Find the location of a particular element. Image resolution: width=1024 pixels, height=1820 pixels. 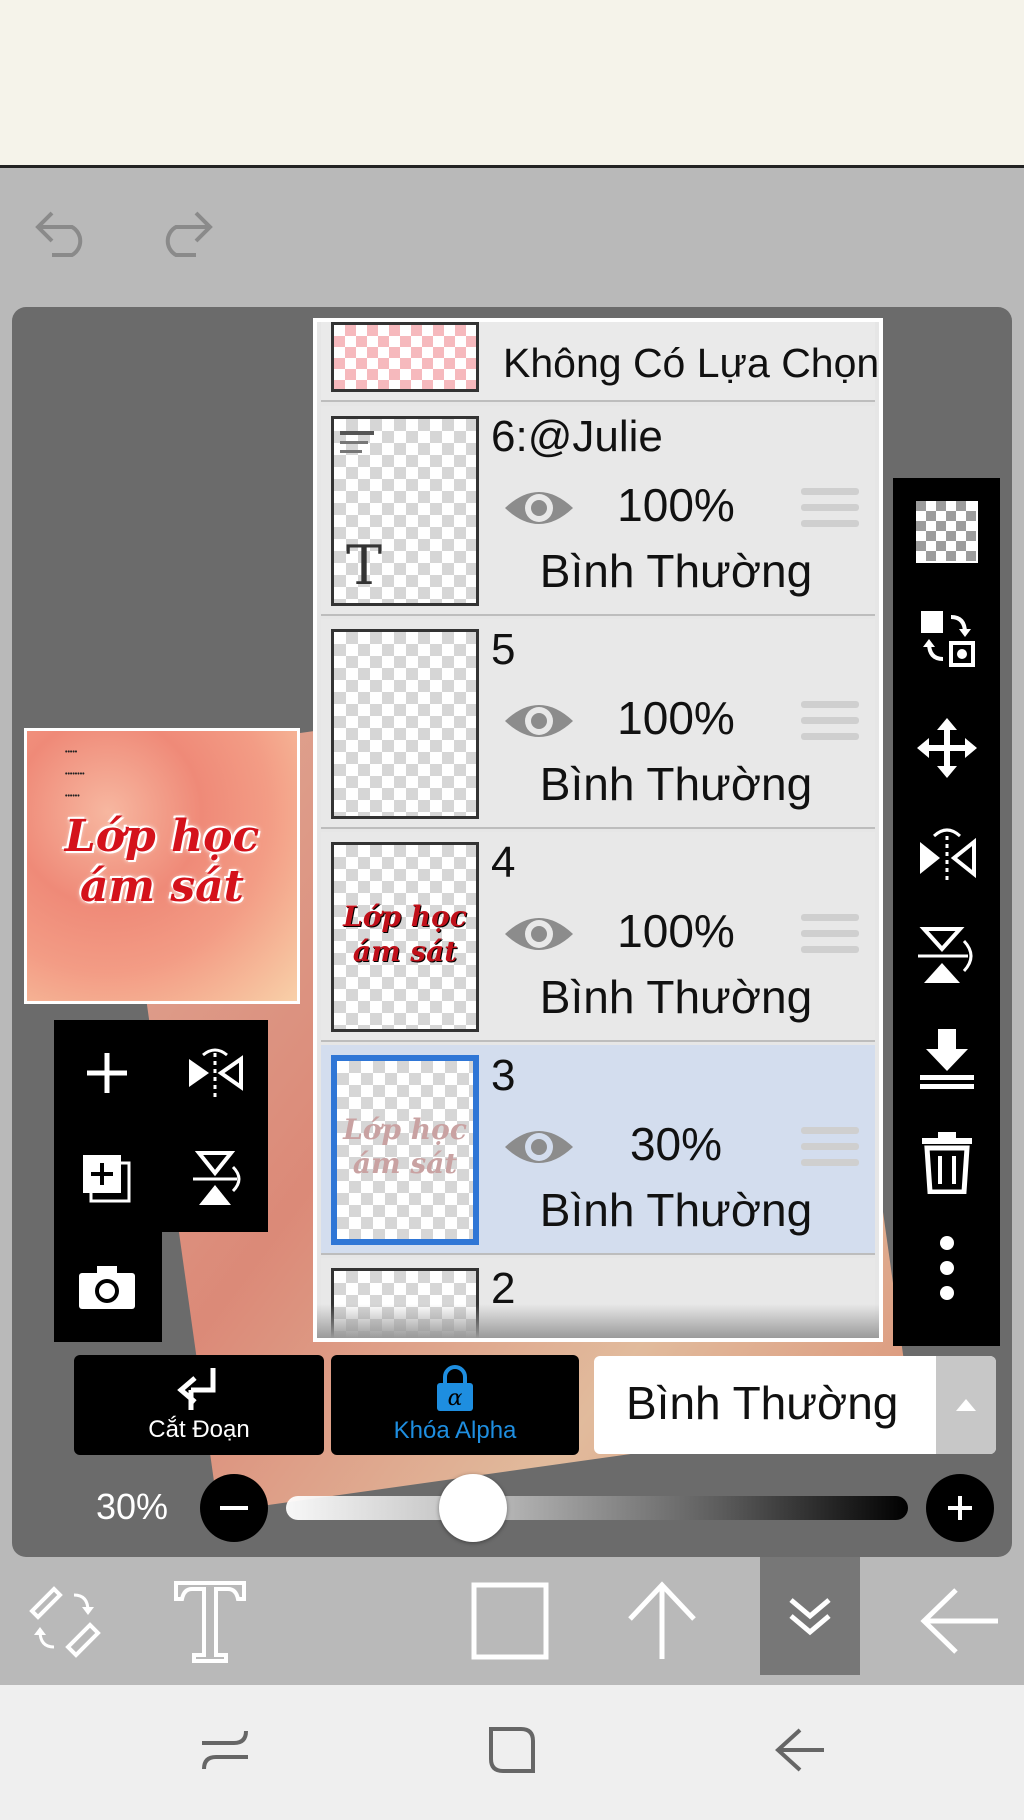

back-button is located at coordinates (960, 1621).